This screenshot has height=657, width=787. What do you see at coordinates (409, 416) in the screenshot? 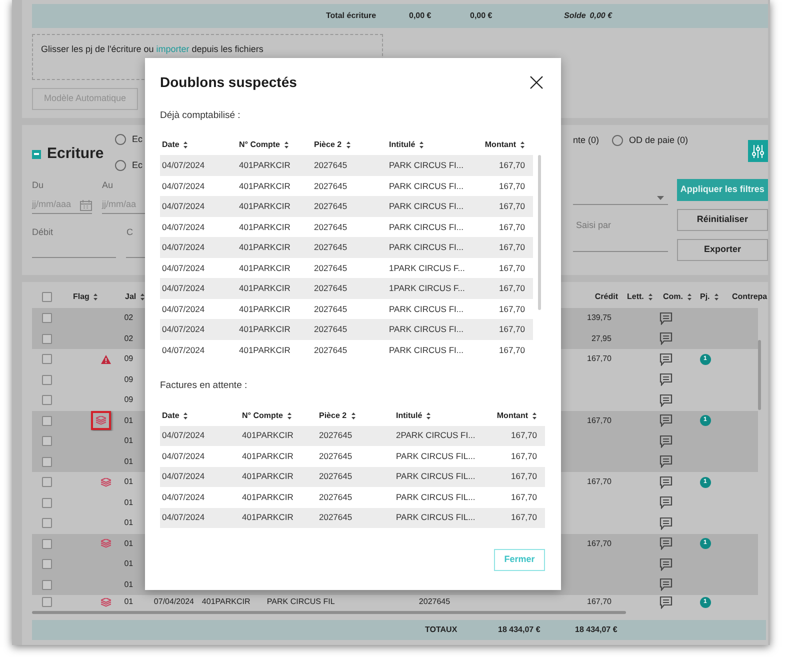
I see `column-header: Intitulé` at bounding box center [409, 416].